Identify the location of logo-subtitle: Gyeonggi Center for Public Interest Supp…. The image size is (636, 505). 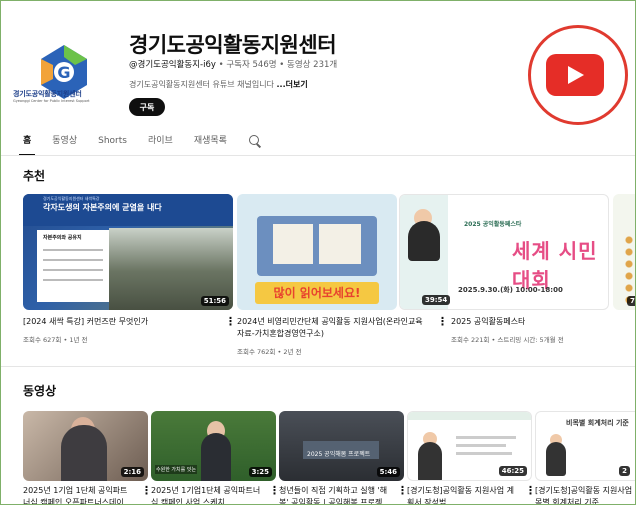
(51, 101).